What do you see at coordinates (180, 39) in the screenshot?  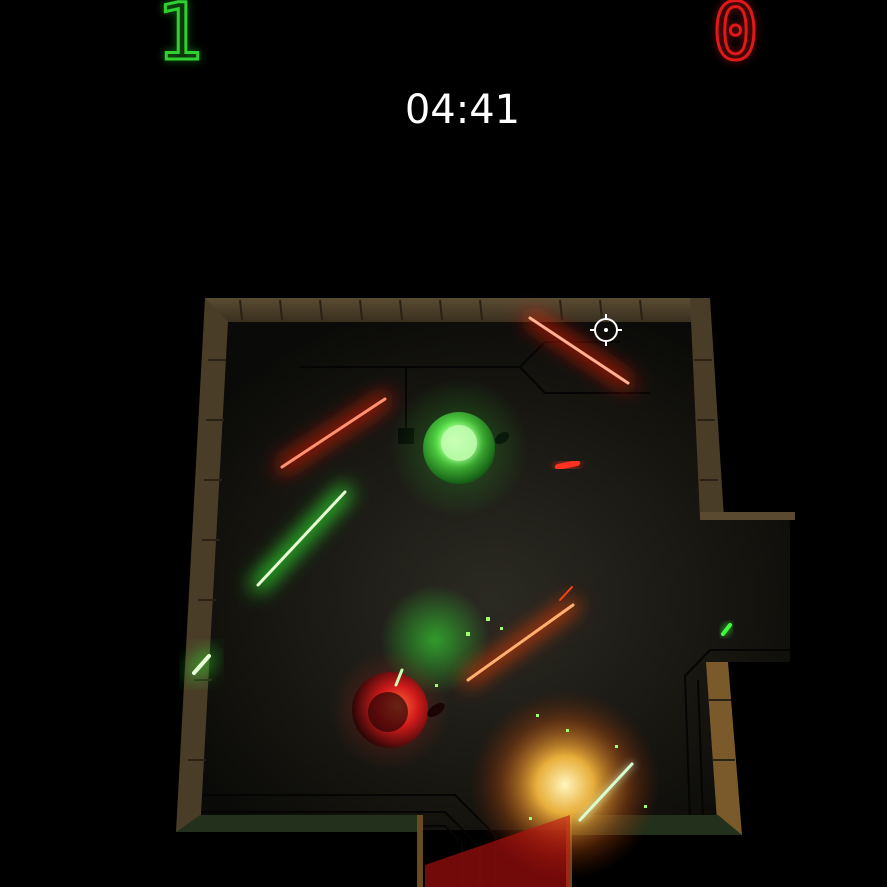 I see `green-team-score: 1` at bounding box center [180, 39].